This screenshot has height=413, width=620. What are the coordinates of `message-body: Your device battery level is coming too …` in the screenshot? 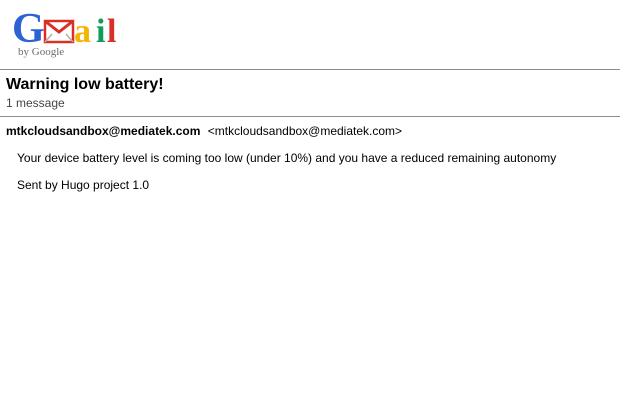 It's located at (287, 158).